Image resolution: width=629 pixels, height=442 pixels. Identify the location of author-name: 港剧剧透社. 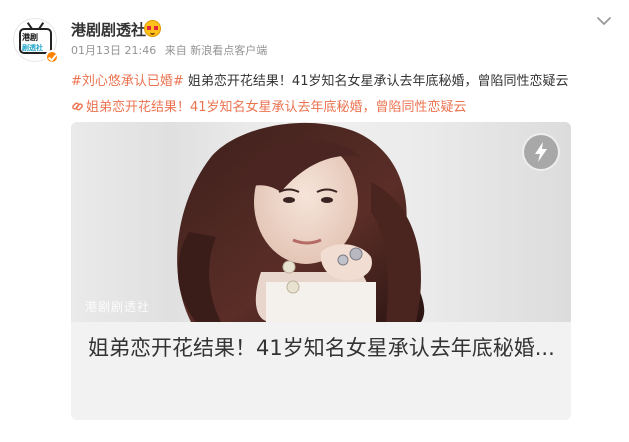
(108, 29).